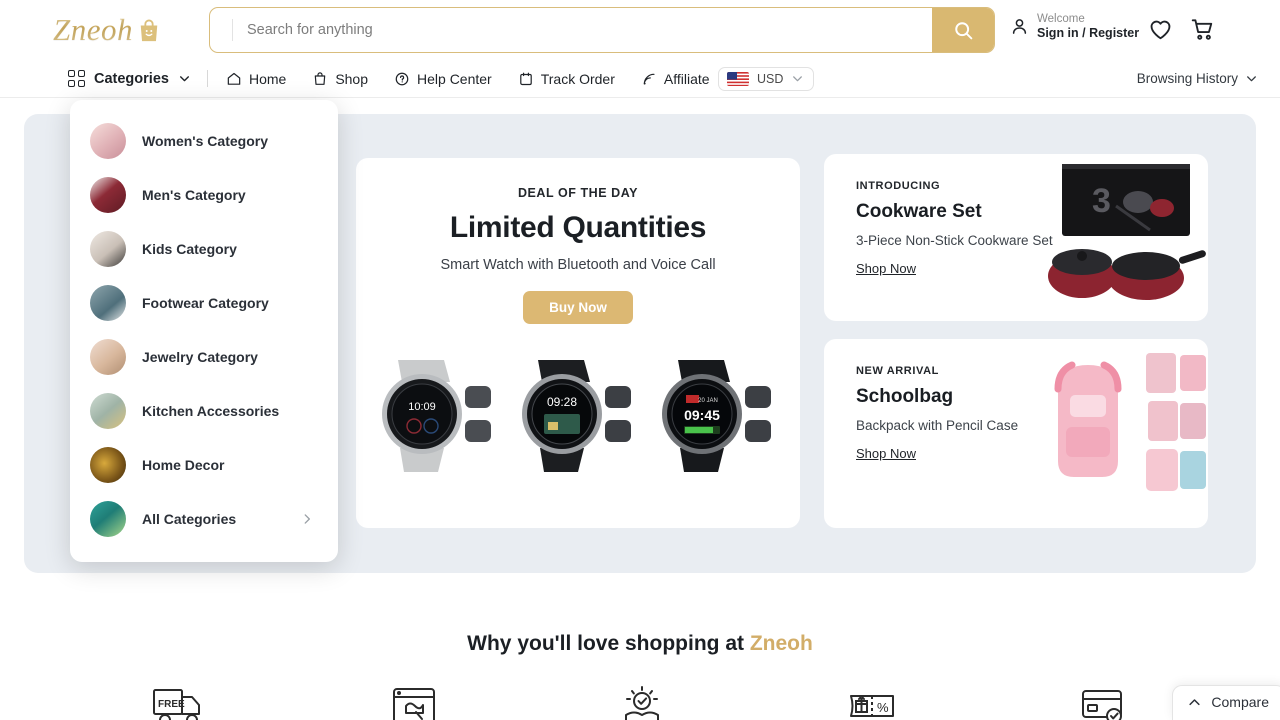  What do you see at coordinates (1240, 702) in the screenshot?
I see `compare-label: Compare` at bounding box center [1240, 702].